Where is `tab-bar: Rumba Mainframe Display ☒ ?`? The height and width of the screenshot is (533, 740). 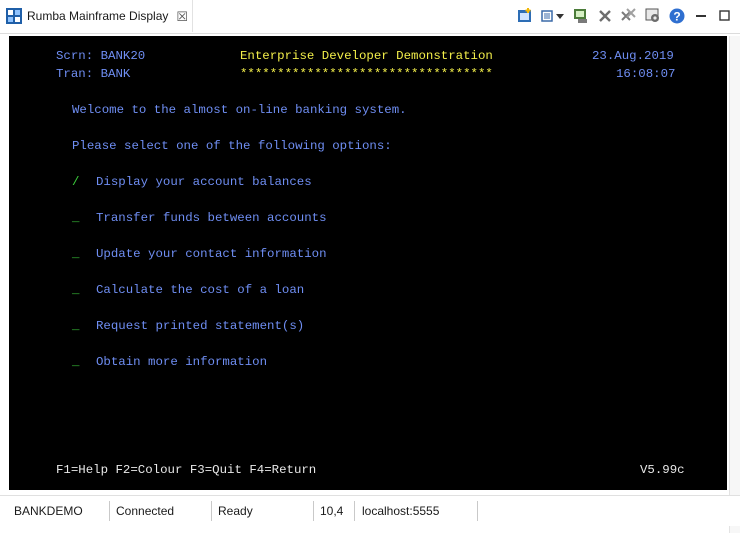 tab-bar: Rumba Mainframe Display ☒ ? is located at coordinates (370, 17).